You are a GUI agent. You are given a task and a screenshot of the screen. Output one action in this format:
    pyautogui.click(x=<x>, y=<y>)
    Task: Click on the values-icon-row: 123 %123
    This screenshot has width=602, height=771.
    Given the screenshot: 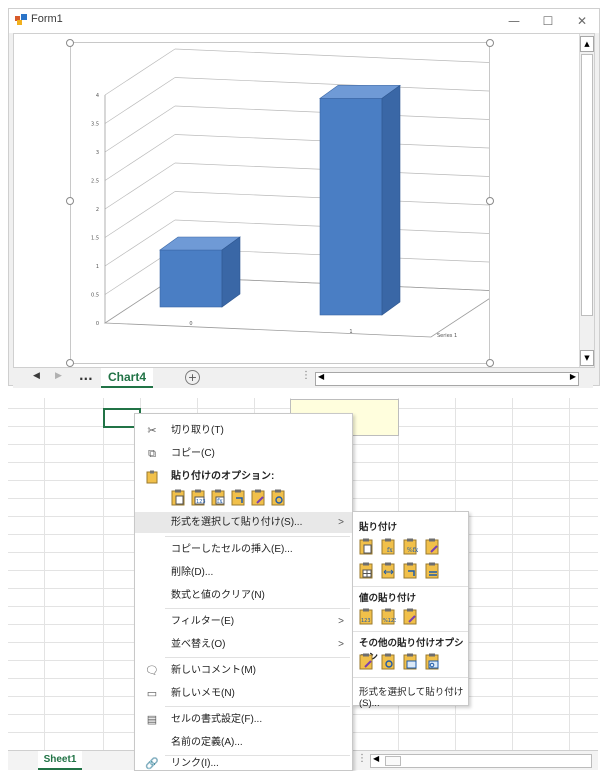 What is the action you would take?
    pyautogui.click(x=409, y=618)
    